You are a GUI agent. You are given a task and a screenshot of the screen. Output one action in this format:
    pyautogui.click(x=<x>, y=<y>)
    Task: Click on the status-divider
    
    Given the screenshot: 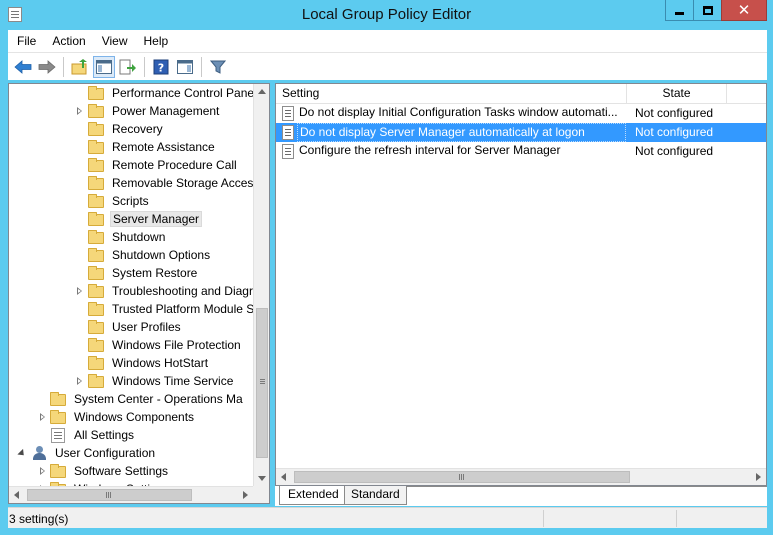 What is the action you would take?
    pyautogui.click(x=543, y=518)
    